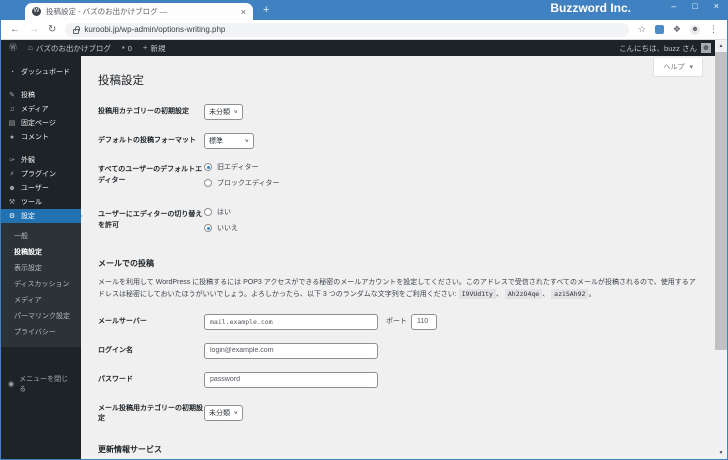  What do you see at coordinates (592, 295) in the screenshot?
I see `period: 。` at bounding box center [592, 295].